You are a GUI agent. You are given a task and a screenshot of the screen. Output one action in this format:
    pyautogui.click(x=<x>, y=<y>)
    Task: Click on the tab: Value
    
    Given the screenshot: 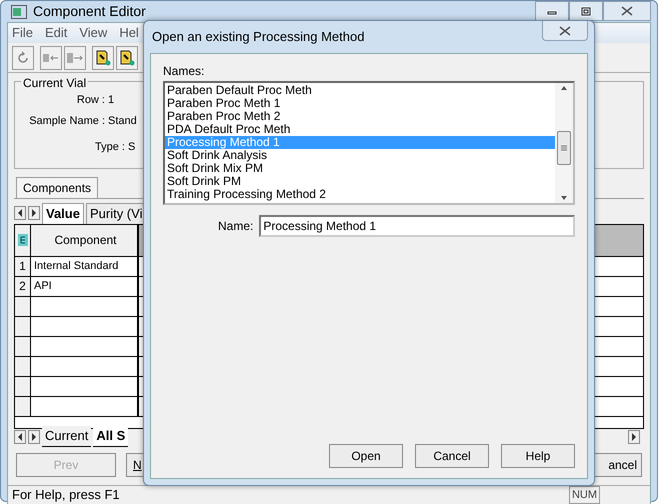 What is the action you would take?
    pyautogui.click(x=63, y=213)
    